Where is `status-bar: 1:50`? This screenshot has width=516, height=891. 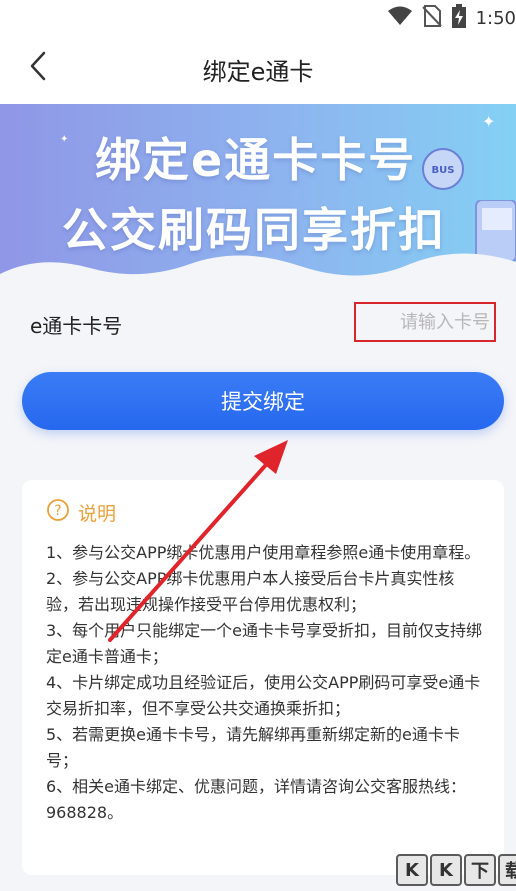
status-bar: 1:50 is located at coordinates (258, 16).